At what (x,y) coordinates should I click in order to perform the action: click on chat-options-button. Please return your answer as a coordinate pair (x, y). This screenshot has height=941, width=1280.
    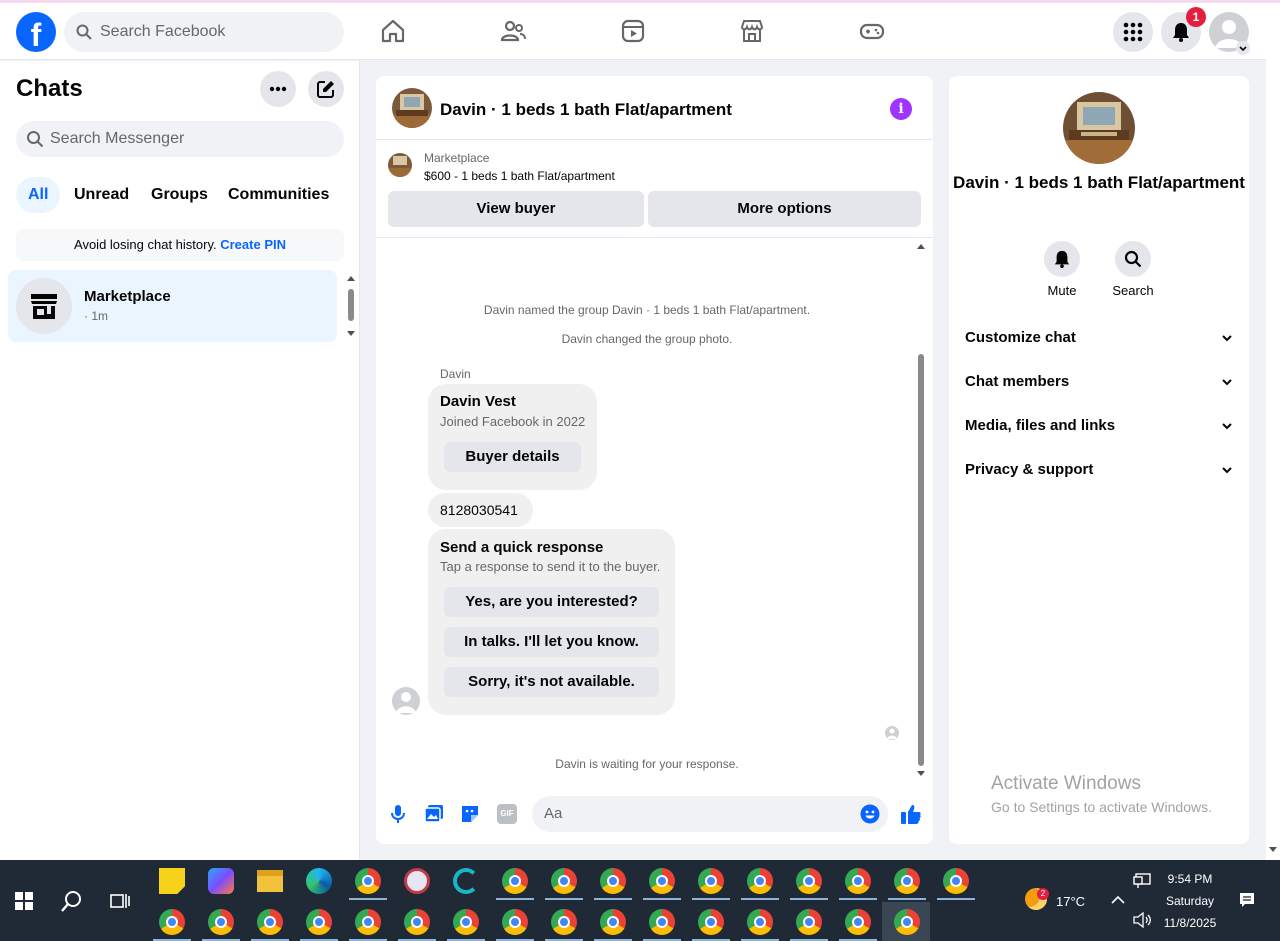
    Looking at the image, I should click on (278, 89).